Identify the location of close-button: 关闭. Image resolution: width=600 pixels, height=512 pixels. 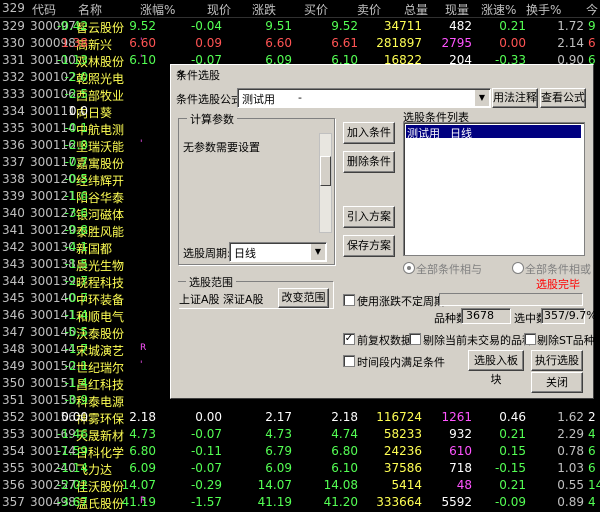
(557, 382).